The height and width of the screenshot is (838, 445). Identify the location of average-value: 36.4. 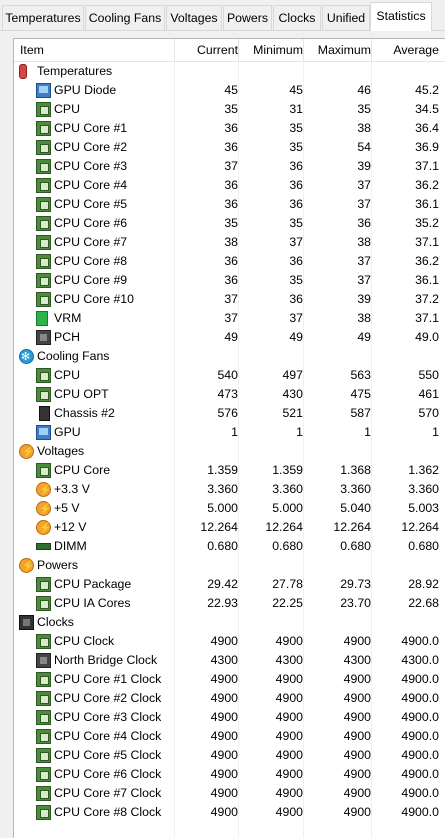
(427, 128).